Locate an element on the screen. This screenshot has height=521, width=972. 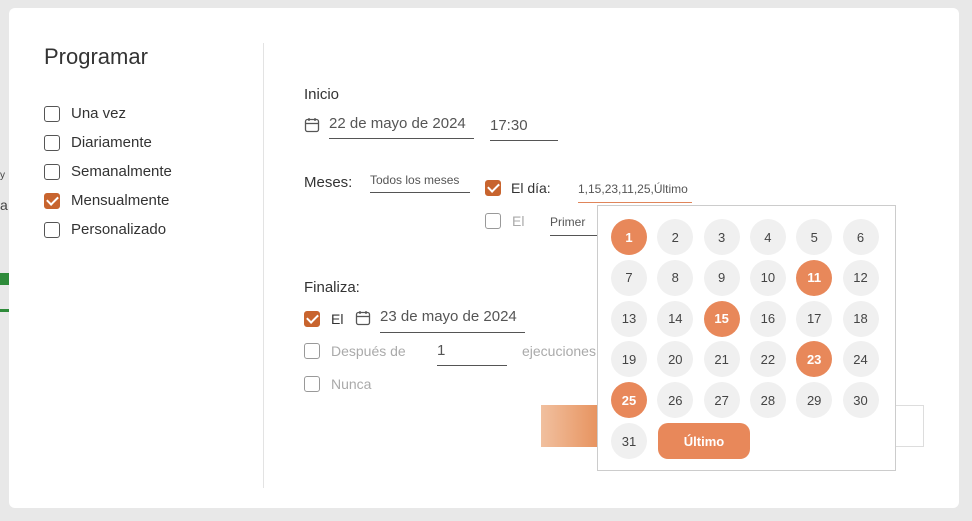
background-fragment: y is located at coordinates (2, 175).